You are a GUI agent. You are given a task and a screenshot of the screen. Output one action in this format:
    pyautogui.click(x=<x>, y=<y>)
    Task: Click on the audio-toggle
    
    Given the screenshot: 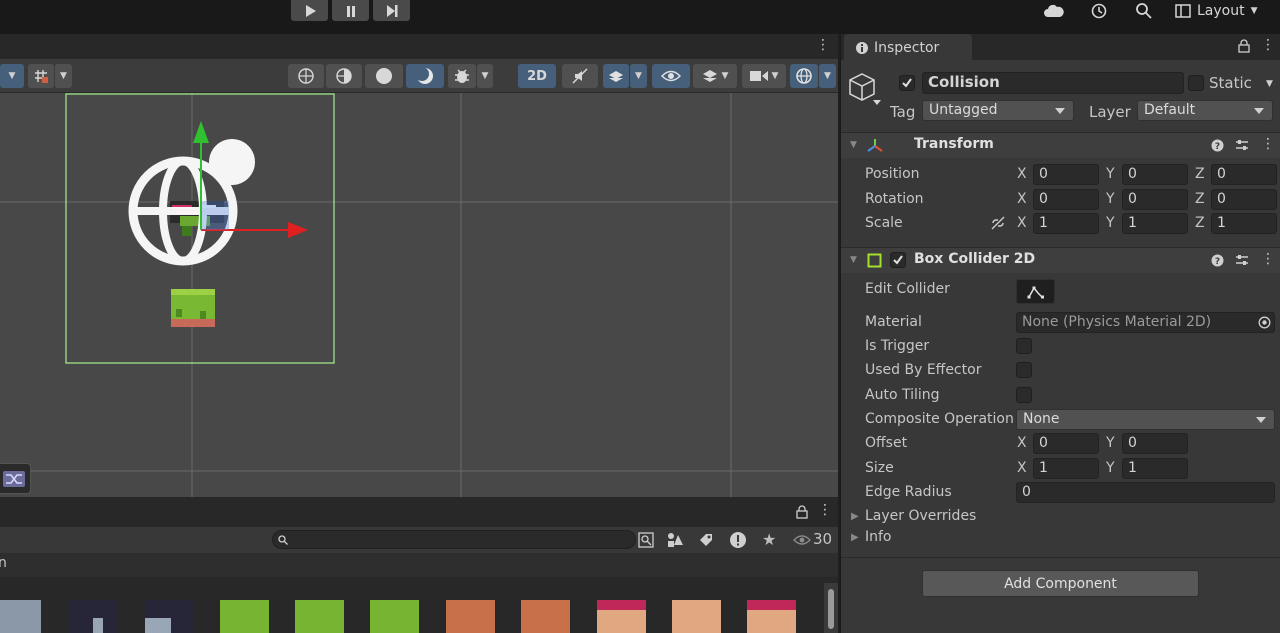 What is the action you would take?
    pyautogui.click(x=580, y=76)
    